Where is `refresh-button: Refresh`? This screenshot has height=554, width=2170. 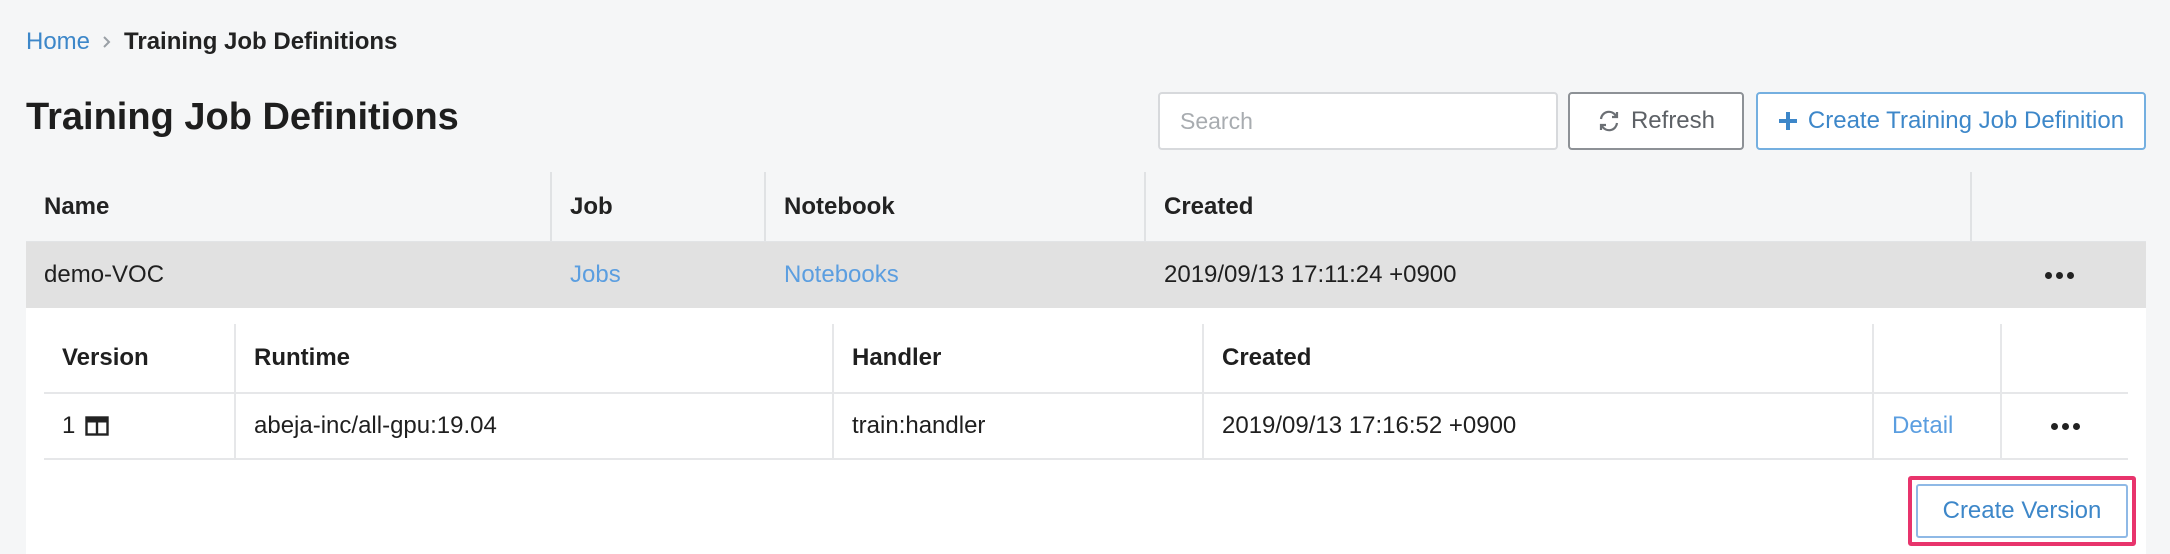
refresh-button: Refresh is located at coordinates (1656, 121).